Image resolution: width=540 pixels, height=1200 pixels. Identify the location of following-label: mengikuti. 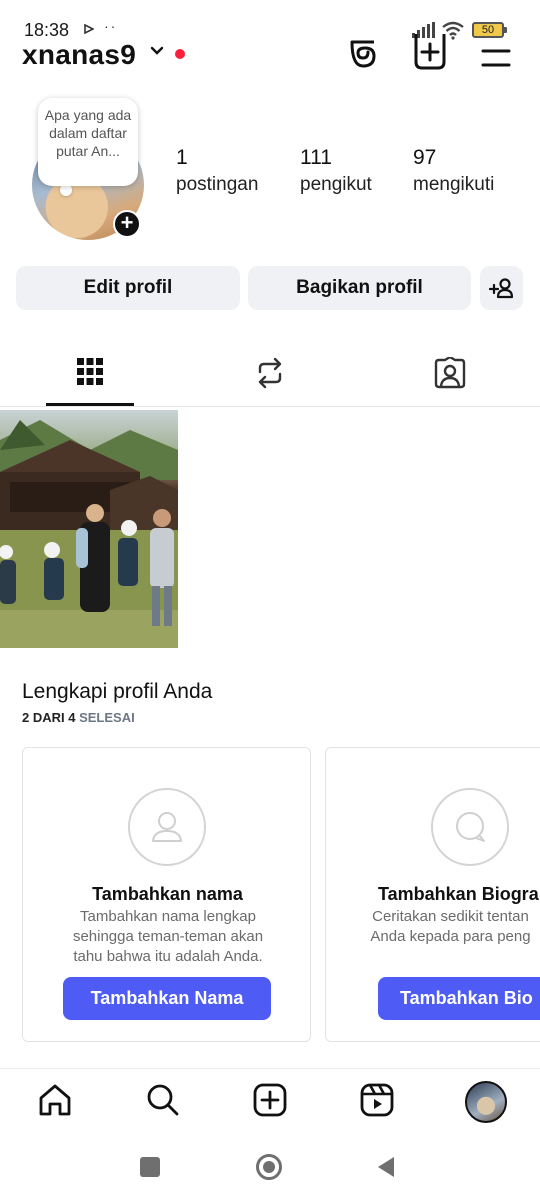
(453, 185).